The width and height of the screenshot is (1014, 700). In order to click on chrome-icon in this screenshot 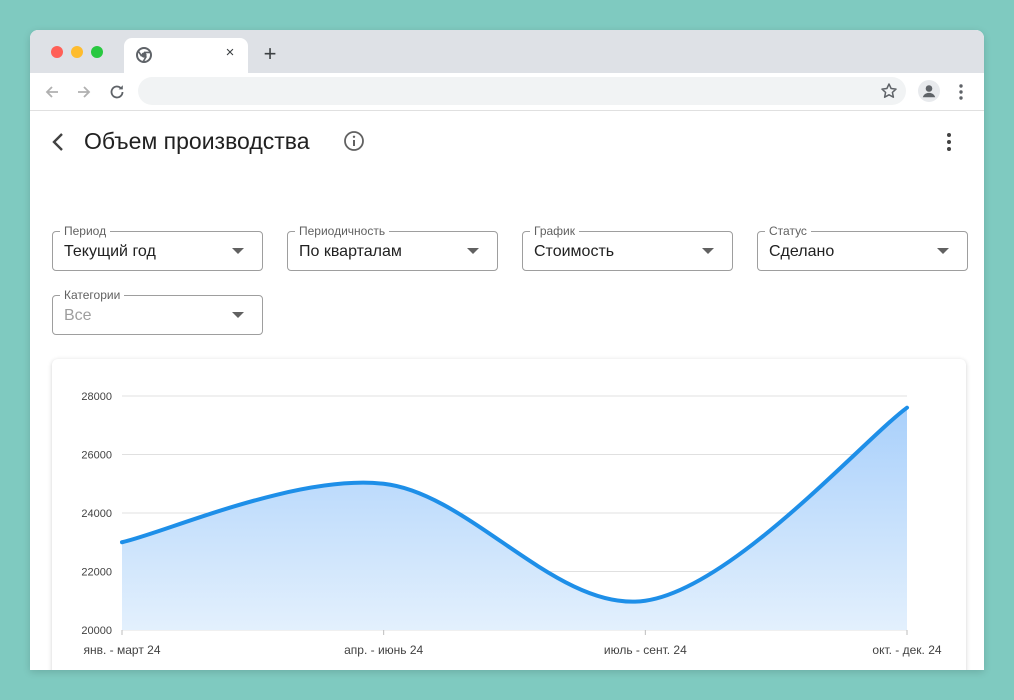, I will do `click(144, 55)`.